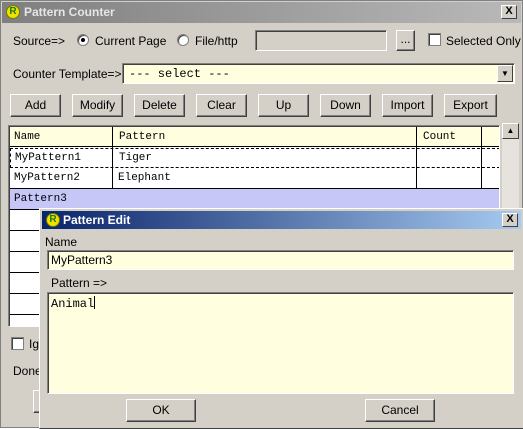 The height and width of the screenshot is (429, 523). What do you see at coordinates (136, 158) in the screenshot?
I see `row-pattern: Tiger` at bounding box center [136, 158].